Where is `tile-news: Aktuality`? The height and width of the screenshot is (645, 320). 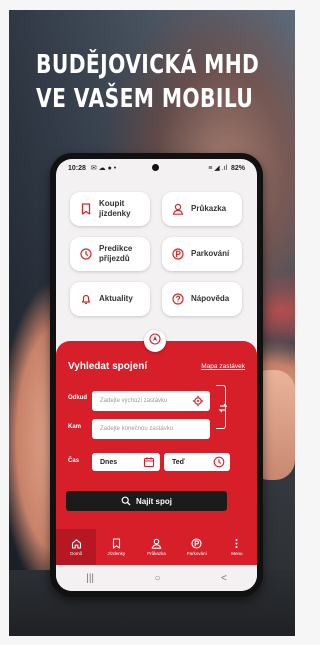
tile-news: Aktuality is located at coordinates (110, 299).